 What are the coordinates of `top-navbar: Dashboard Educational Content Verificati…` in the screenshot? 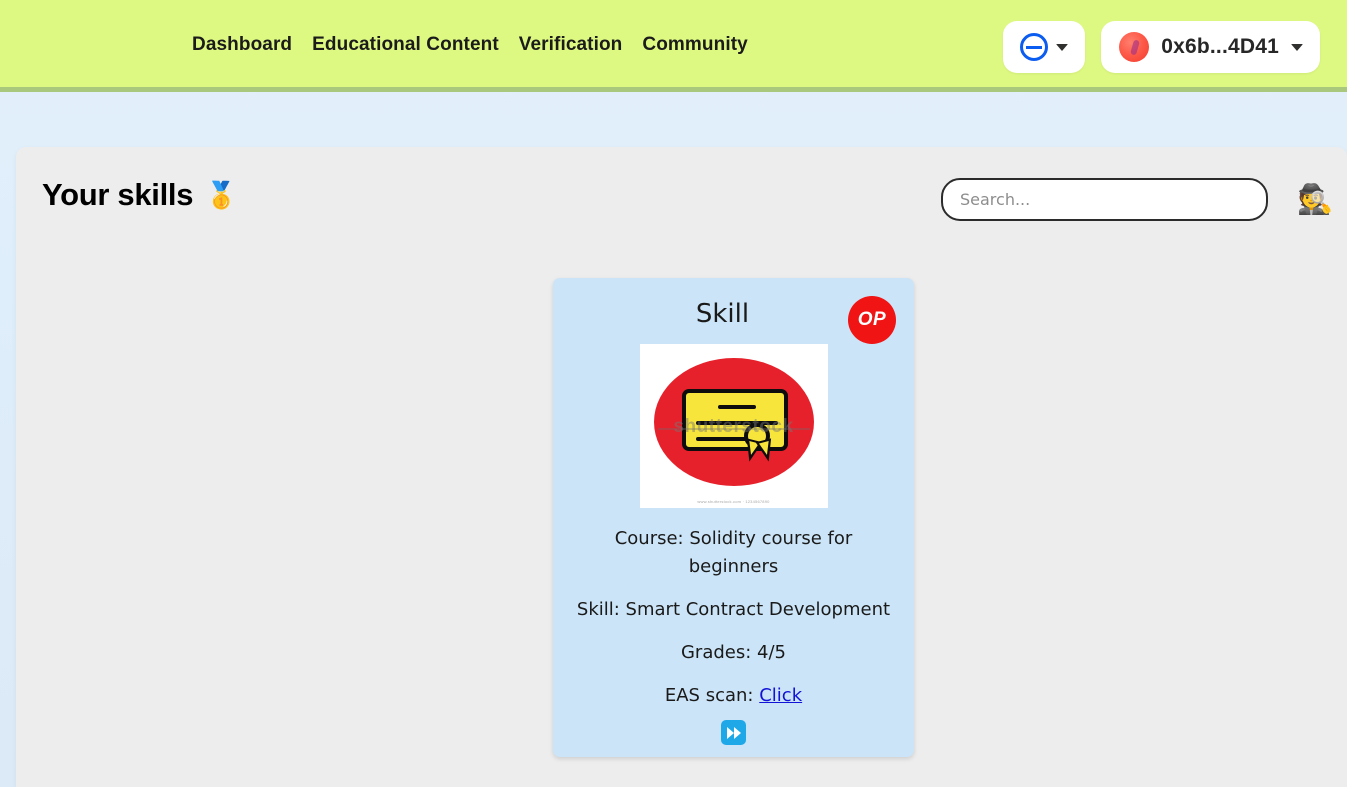 It's located at (673, 46).